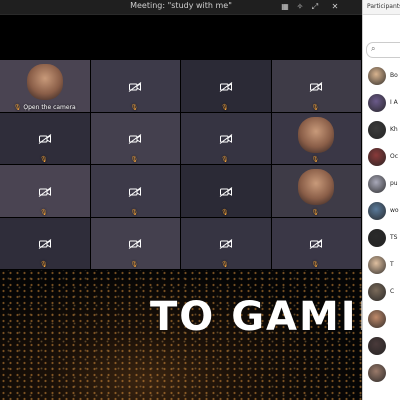  I want to click on participant-list-item: Kh, so click(381, 131).